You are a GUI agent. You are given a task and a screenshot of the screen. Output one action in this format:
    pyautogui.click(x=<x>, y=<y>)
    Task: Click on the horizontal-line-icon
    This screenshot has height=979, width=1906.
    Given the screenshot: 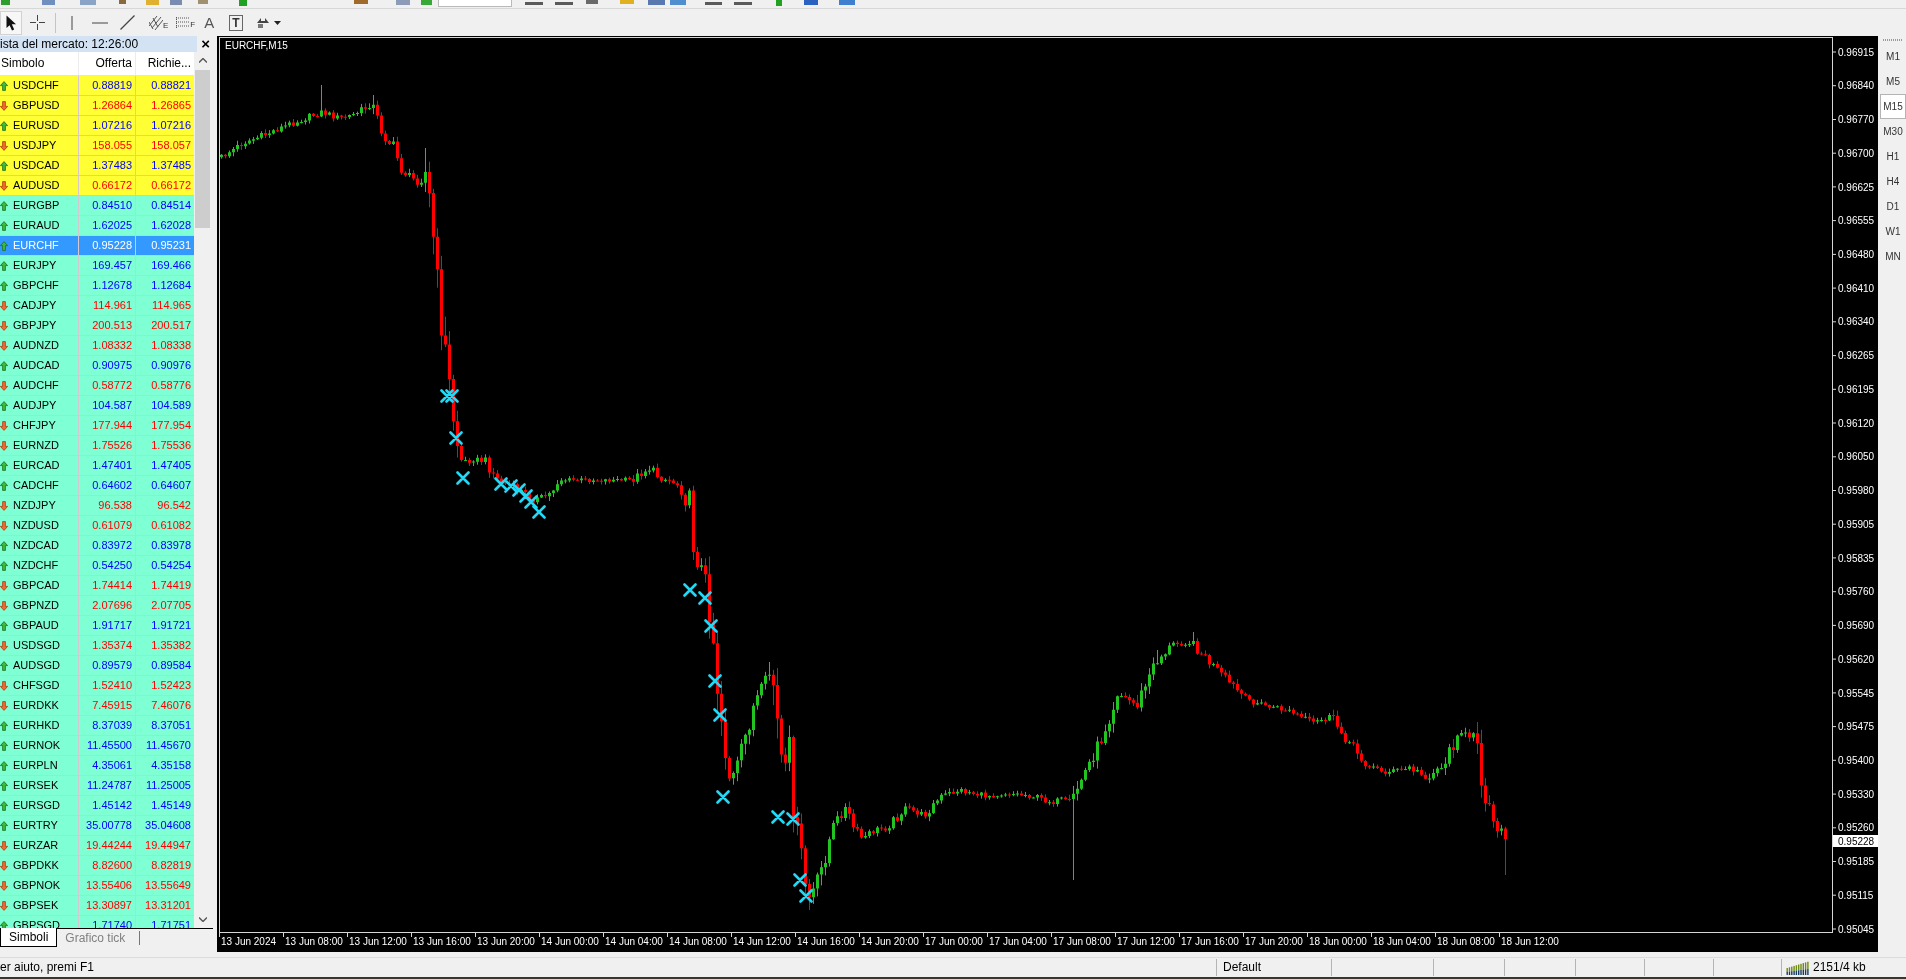 What is the action you would take?
    pyautogui.click(x=100, y=22)
    